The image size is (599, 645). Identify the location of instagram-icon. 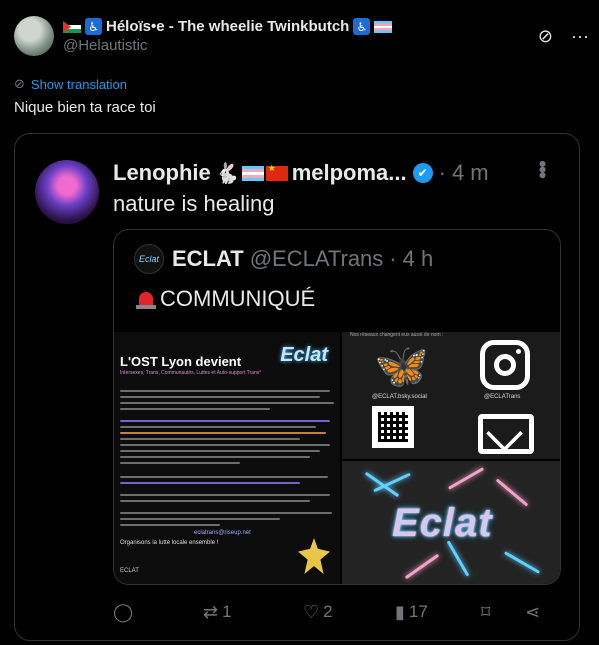
(505, 365).